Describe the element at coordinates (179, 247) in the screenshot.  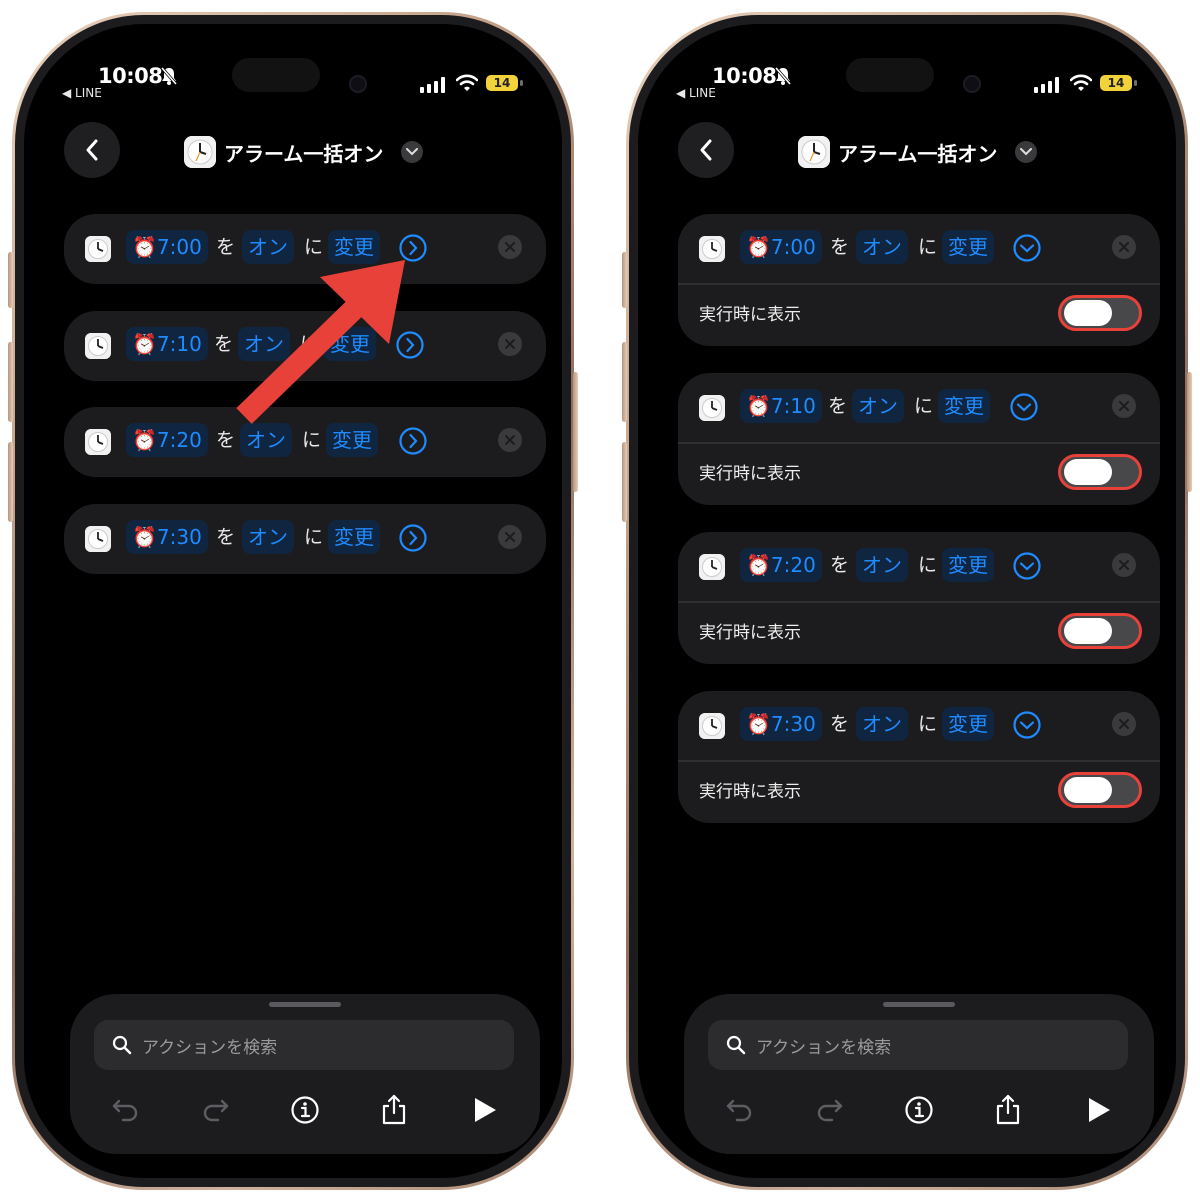
I see `alarm-time: 7:00` at that location.